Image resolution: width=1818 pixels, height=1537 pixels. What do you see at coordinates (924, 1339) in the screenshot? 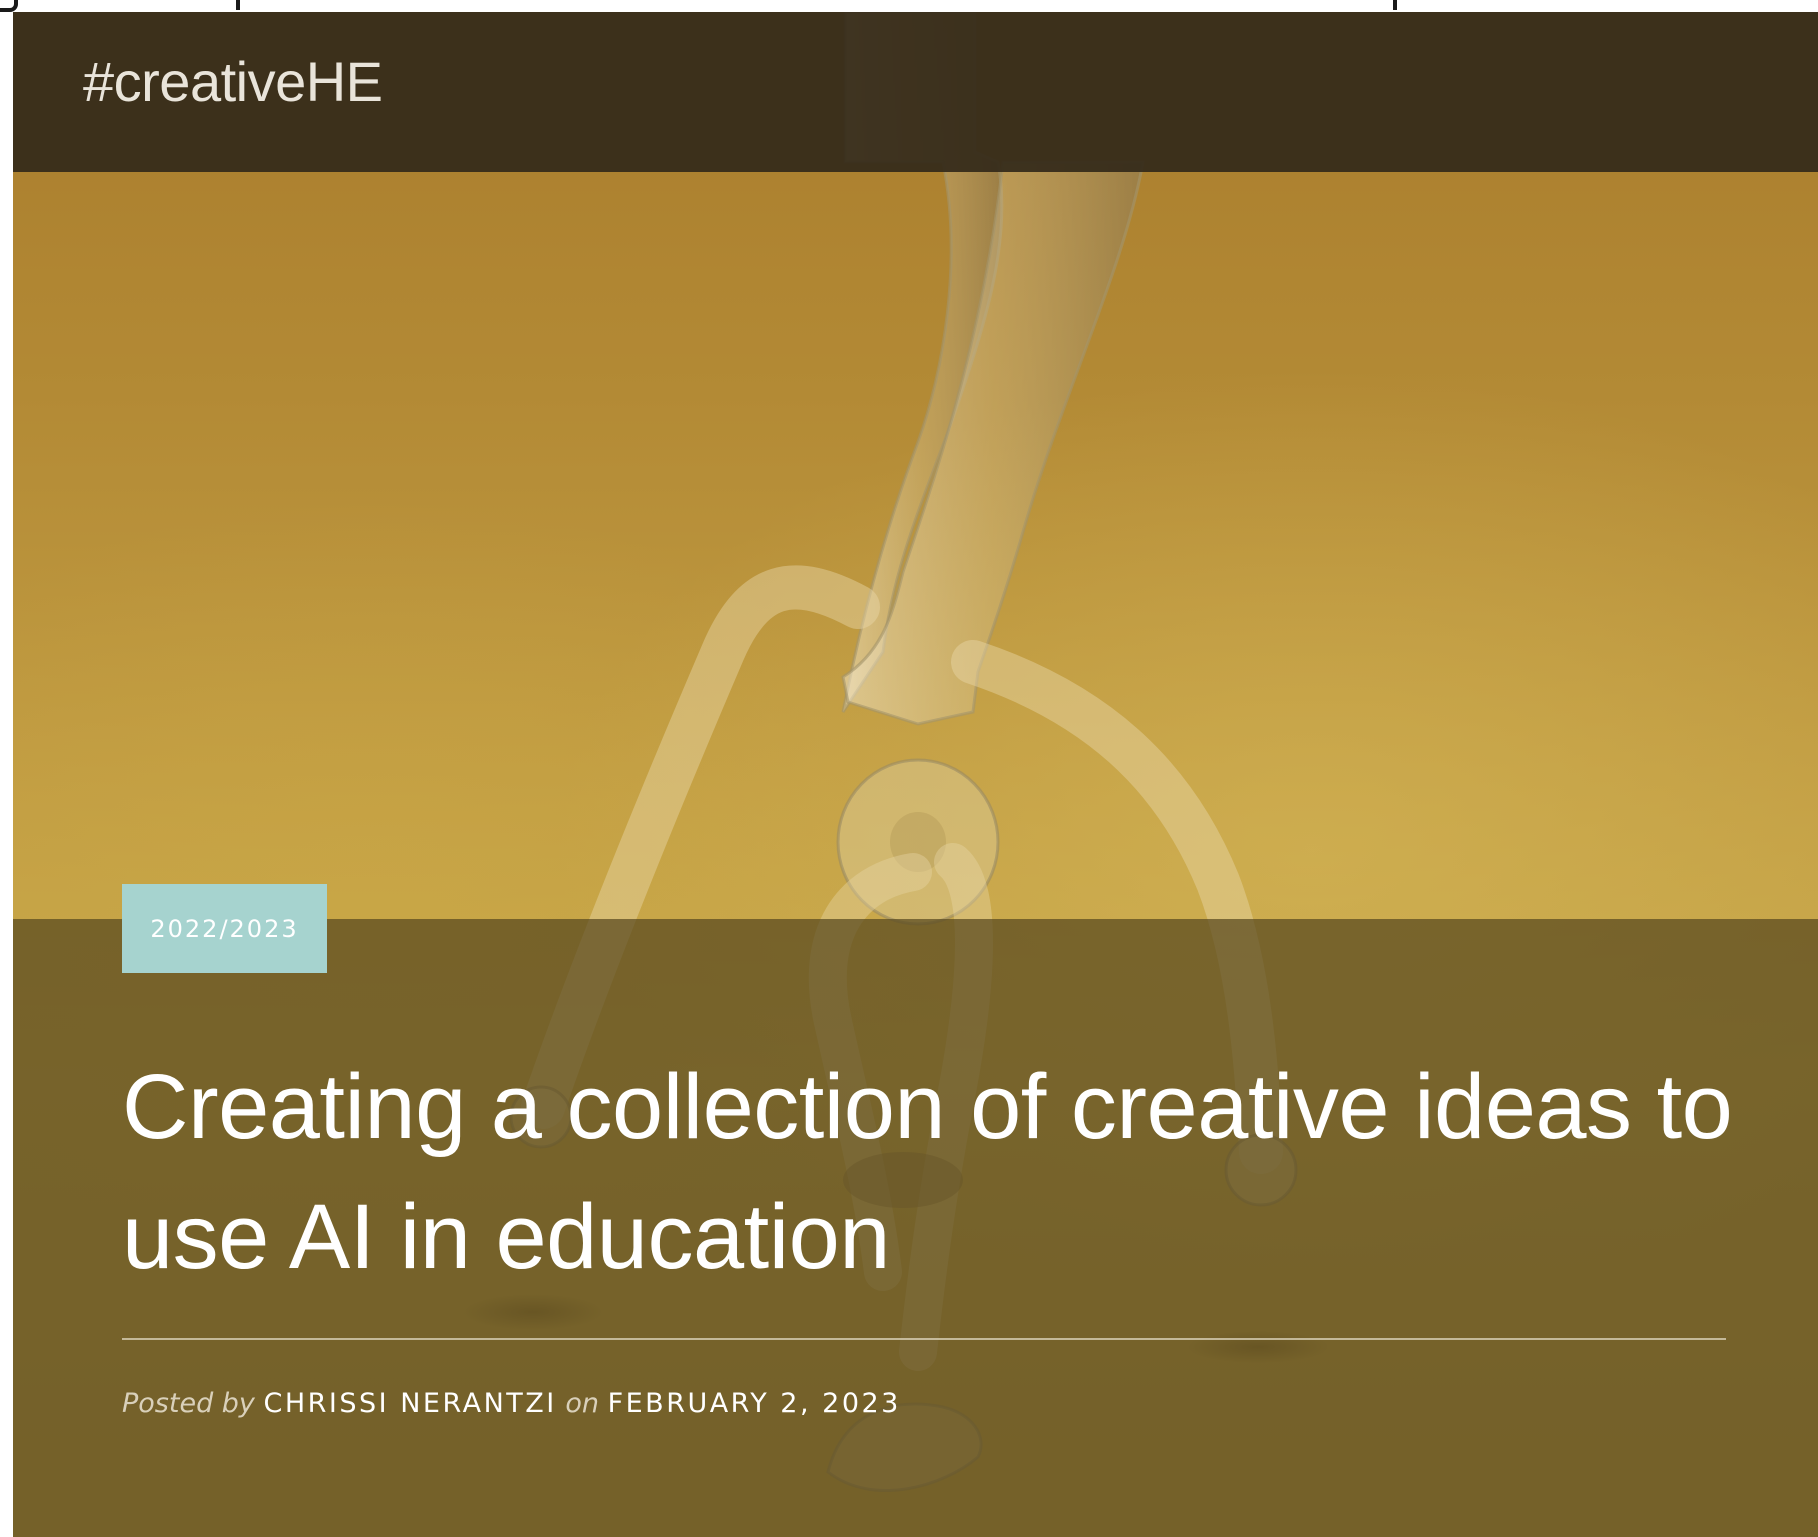
I see `title-divider` at bounding box center [924, 1339].